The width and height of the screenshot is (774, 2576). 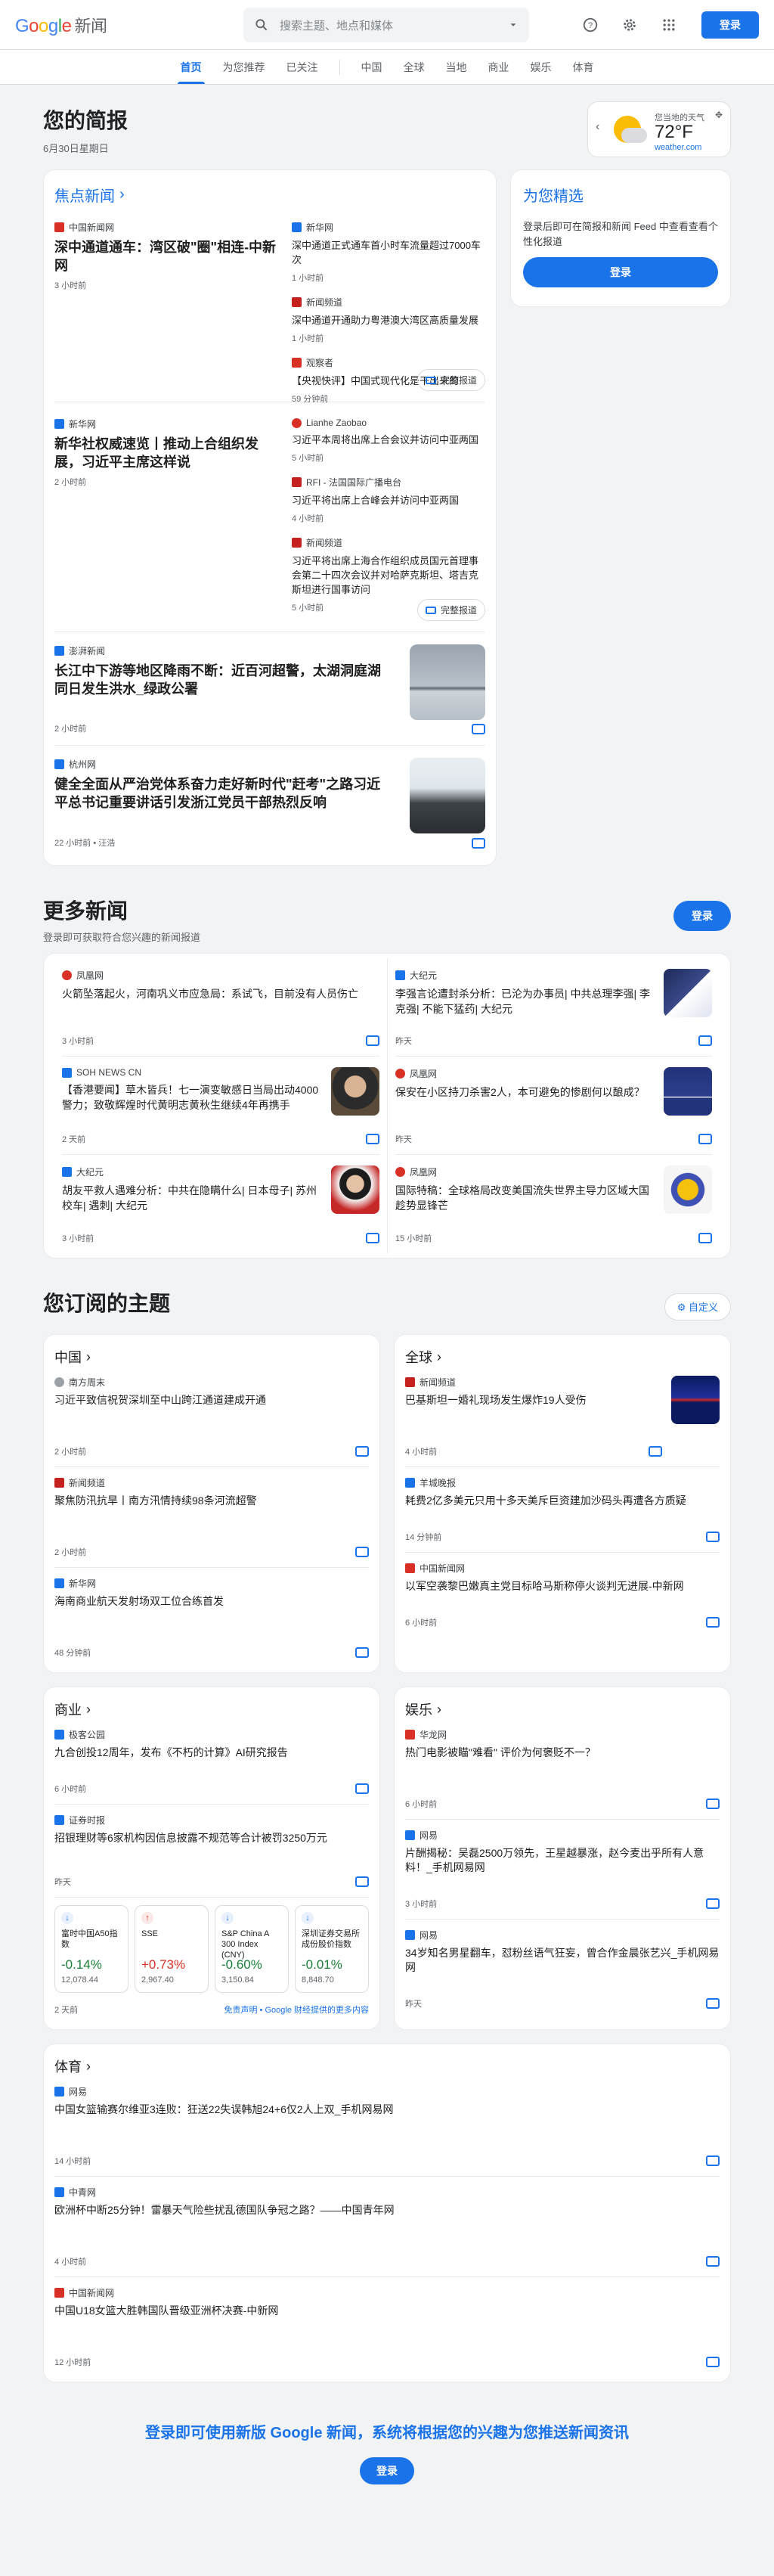 What do you see at coordinates (659, 129) in the screenshot?
I see `weather-widget: ‹ 您当地的天气 72°F weather.com ✥` at bounding box center [659, 129].